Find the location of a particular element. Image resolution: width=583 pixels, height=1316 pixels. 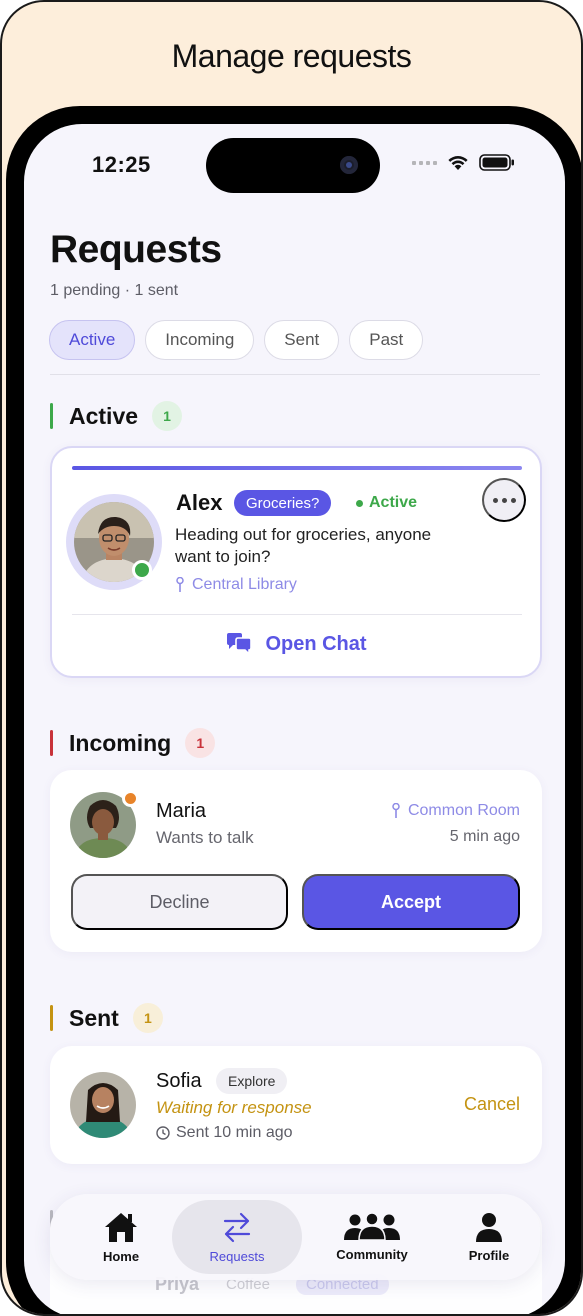

card-divider is located at coordinates (297, 614).